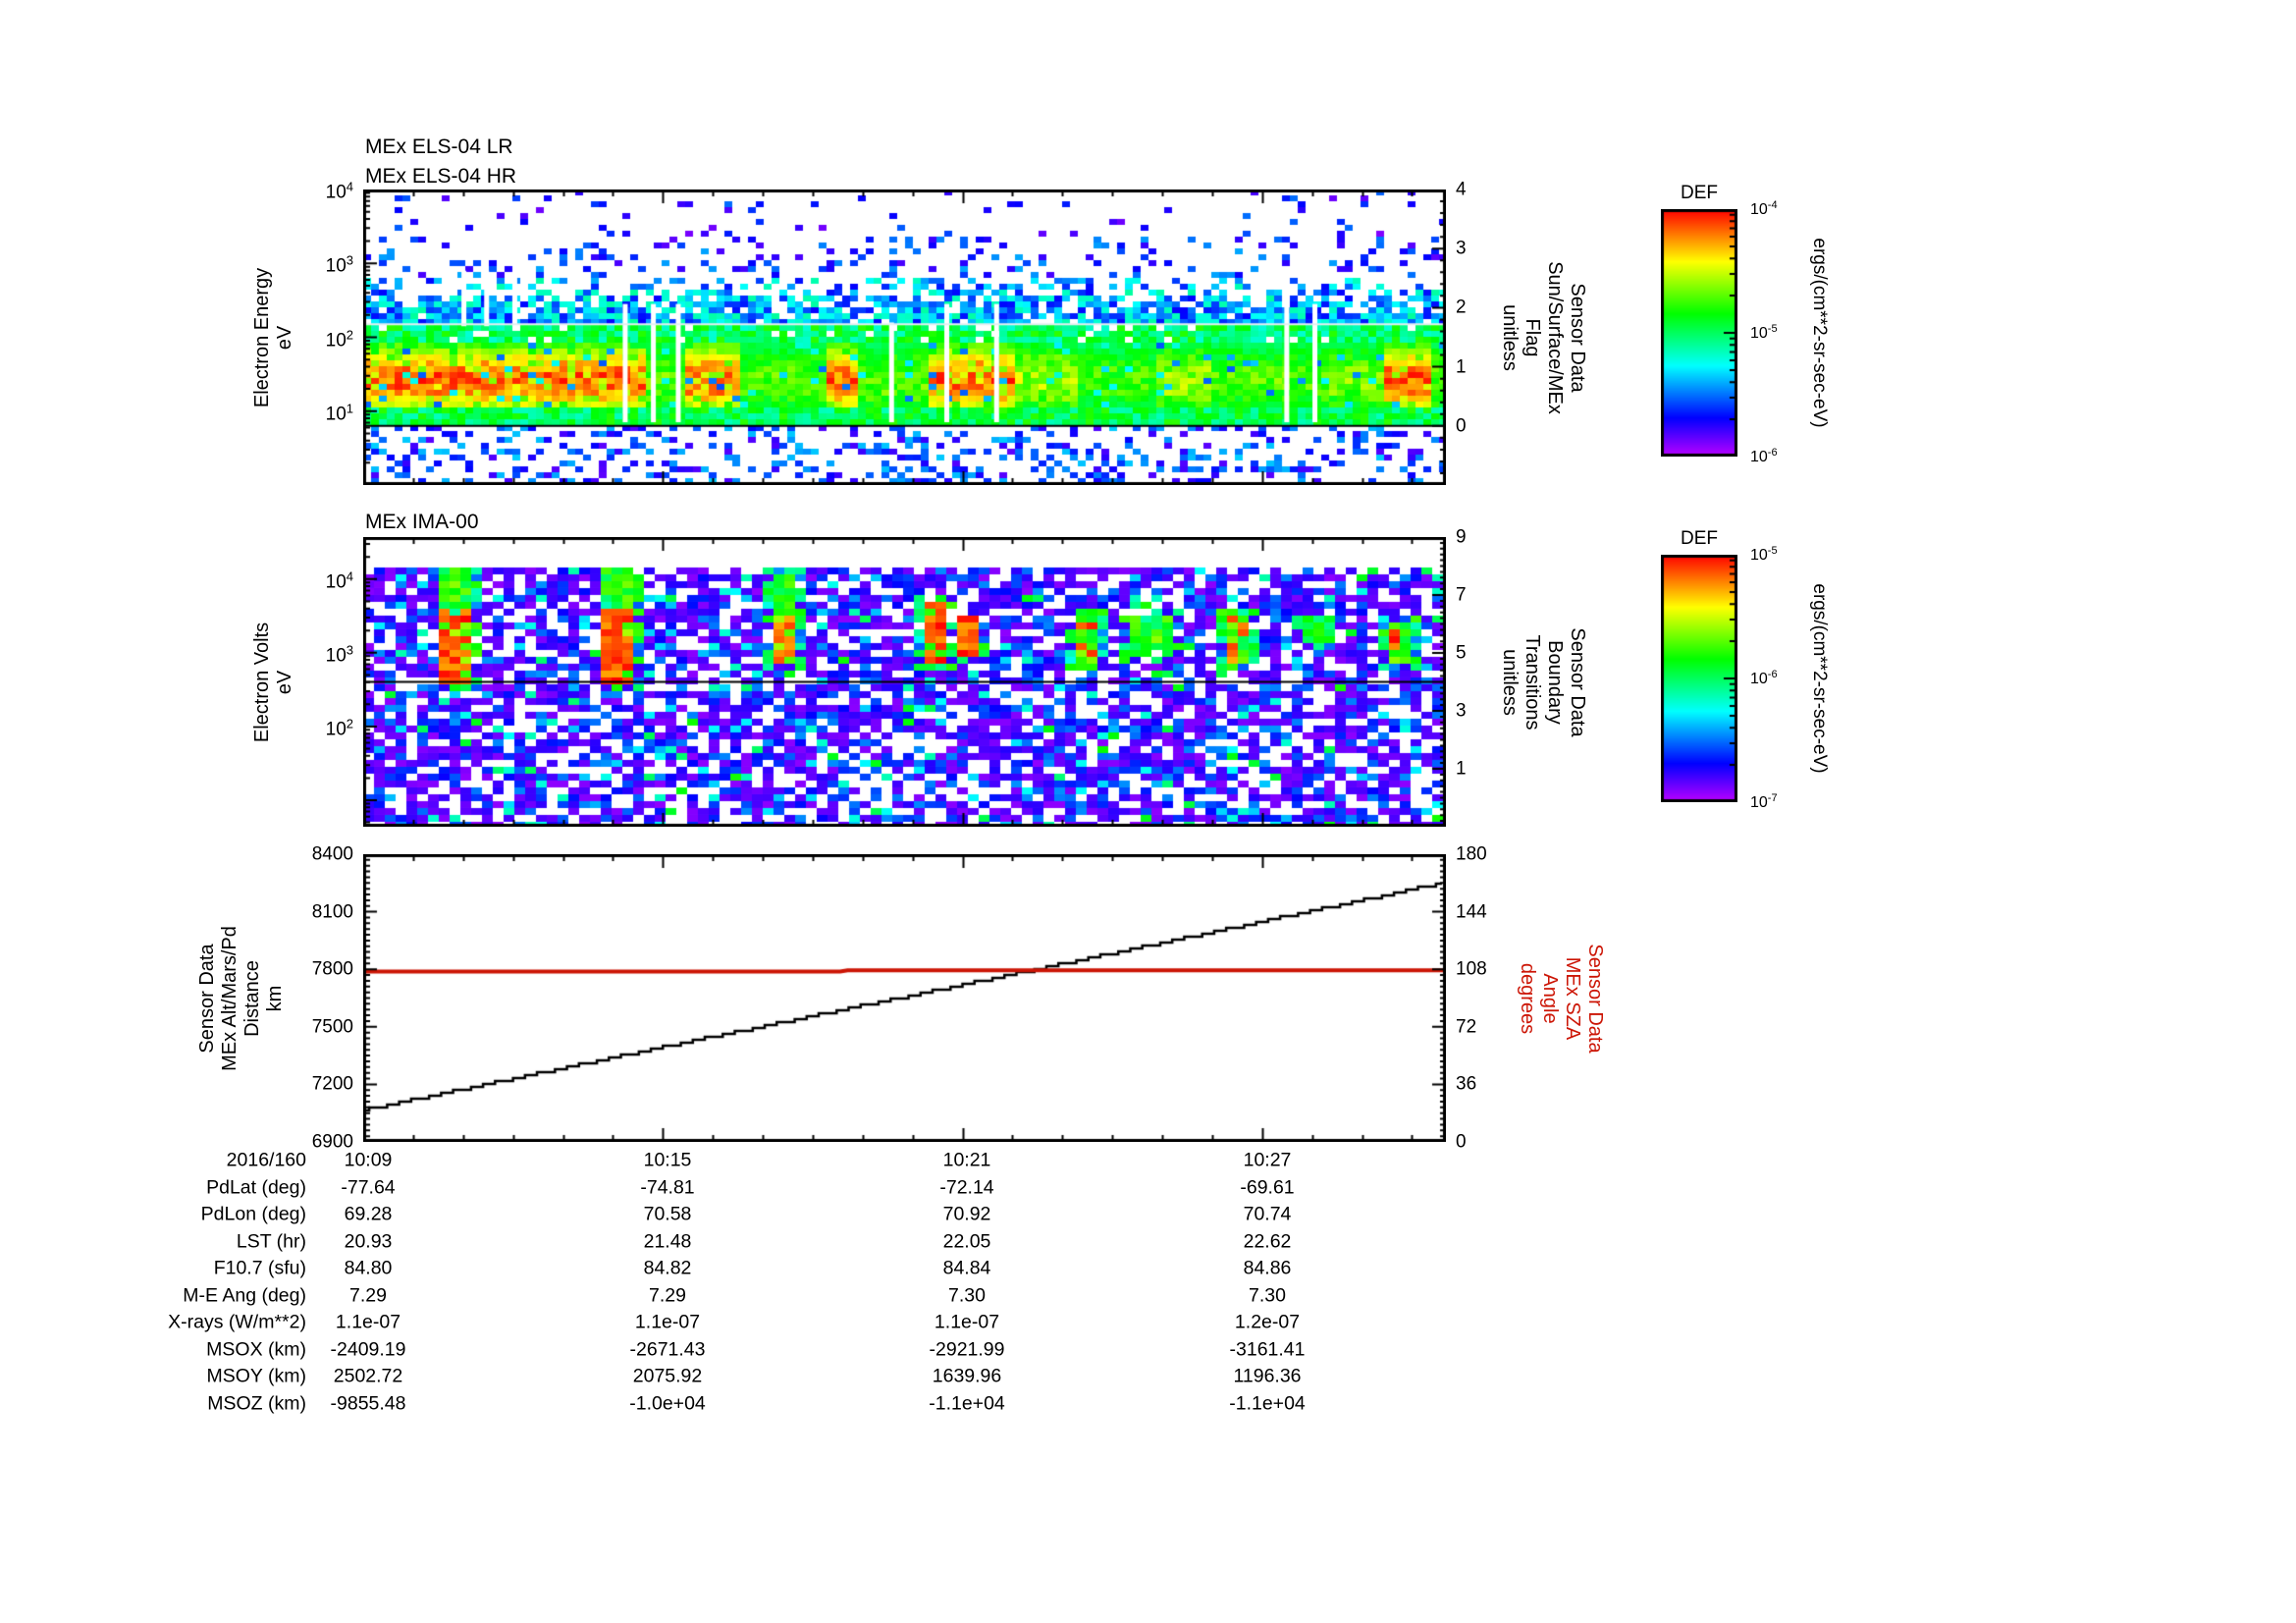 The width and height of the screenshot is (2296, 1623). I want to click on tick-exponent: 4, so click(349, 186).